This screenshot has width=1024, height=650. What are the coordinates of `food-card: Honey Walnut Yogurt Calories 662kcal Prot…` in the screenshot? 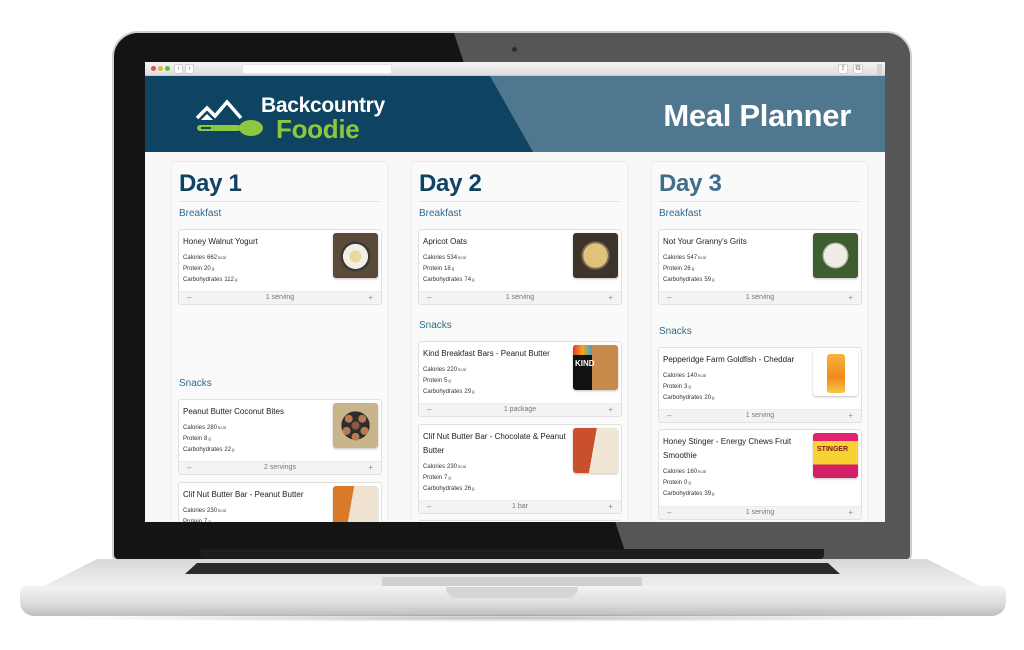 It's located at (280, 267).